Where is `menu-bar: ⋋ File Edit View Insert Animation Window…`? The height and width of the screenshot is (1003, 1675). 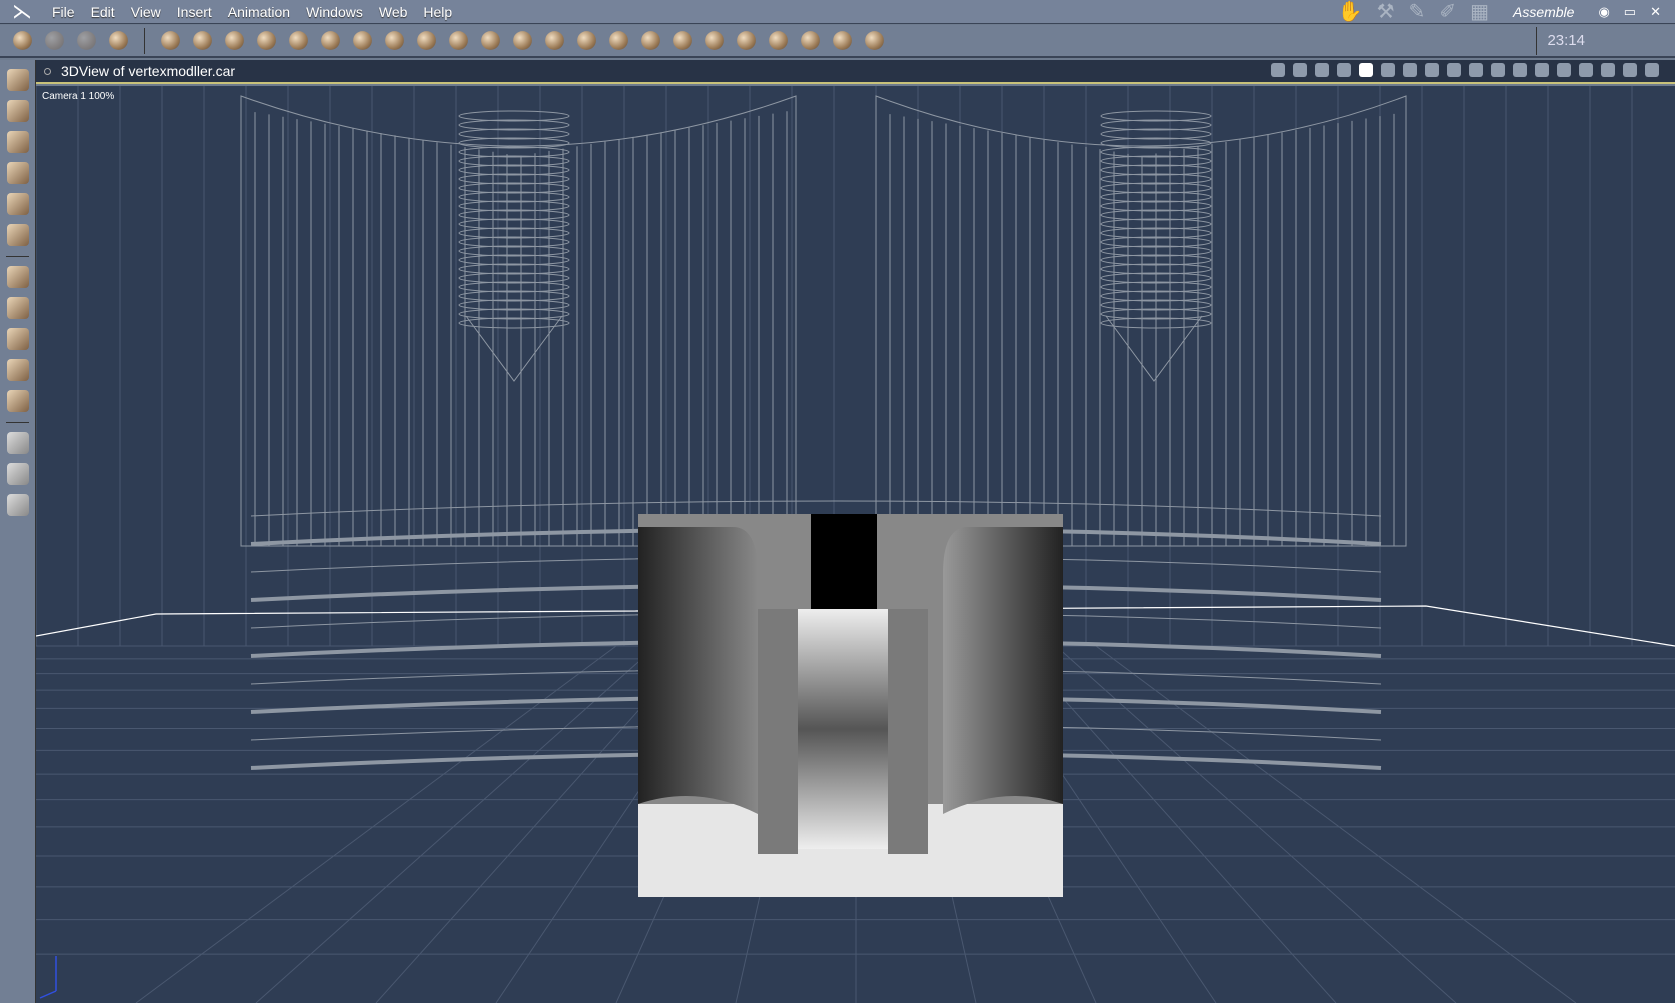
menu-bar: ⋋ File Edit View Insert Animation Window… is located at coordinates (837, 12).